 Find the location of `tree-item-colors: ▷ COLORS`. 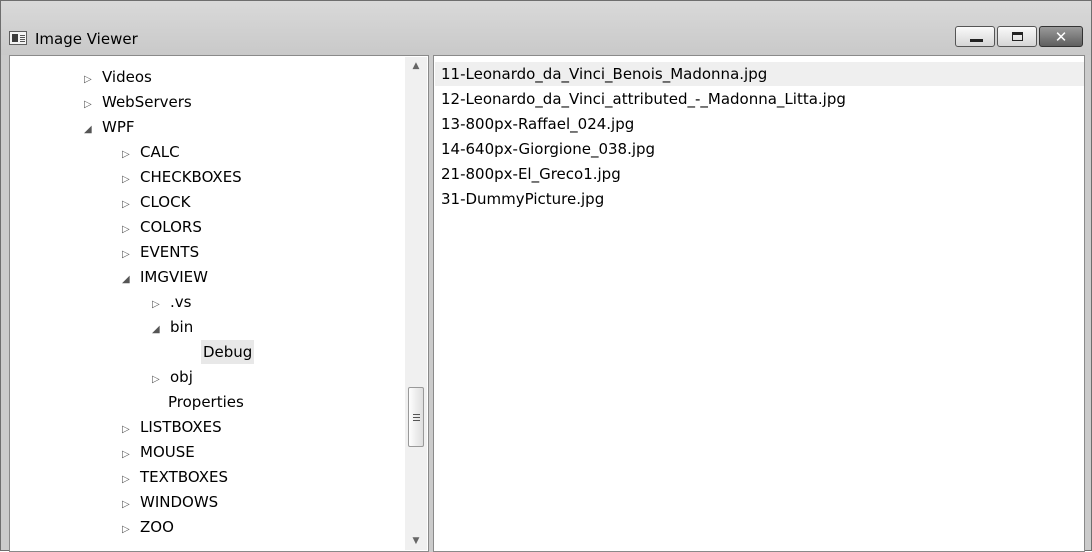

tree-item-colors: ▷ COLORS is located at coordinates (163, 227).